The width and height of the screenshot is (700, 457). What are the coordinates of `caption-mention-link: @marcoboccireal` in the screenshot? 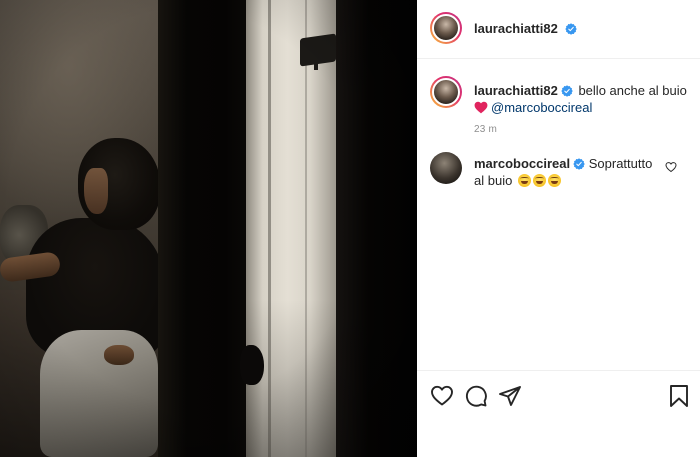 It's located at (541, 107).